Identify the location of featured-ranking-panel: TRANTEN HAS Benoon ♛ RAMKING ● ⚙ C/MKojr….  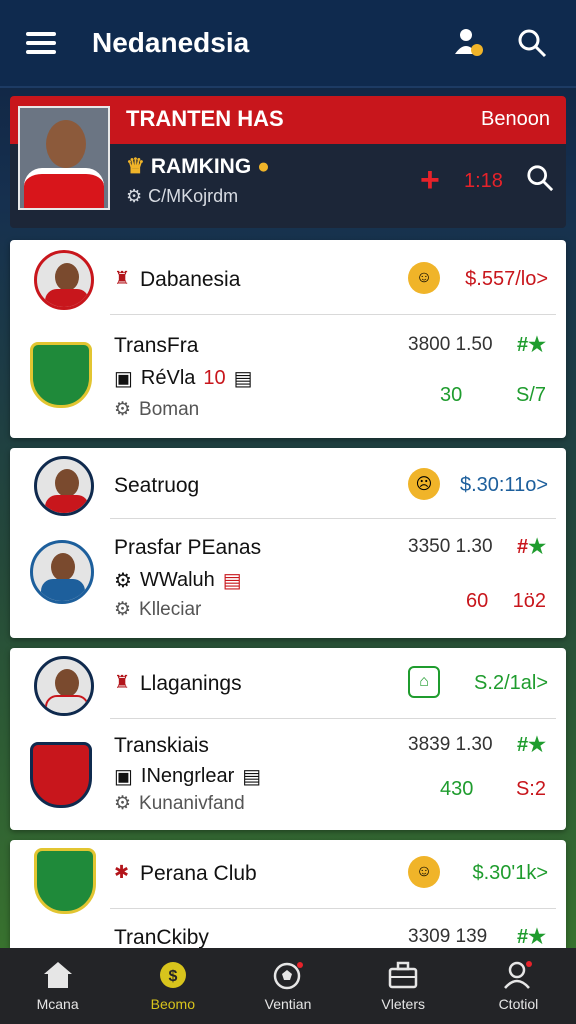
(288, 162).